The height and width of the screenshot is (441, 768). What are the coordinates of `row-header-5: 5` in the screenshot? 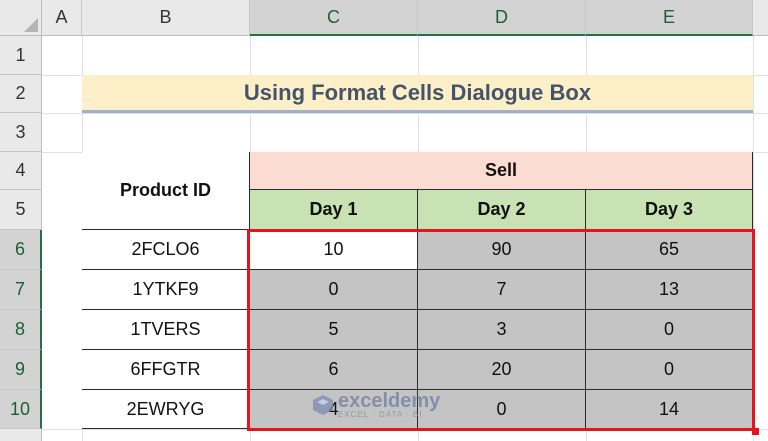 It's located at (21, 210).